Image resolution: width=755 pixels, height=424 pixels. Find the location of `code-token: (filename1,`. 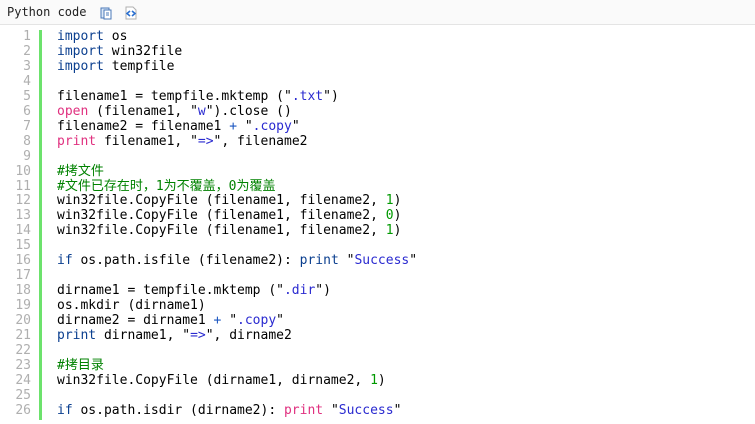

code-token: (filename1, is located at coordinates (139, 111).